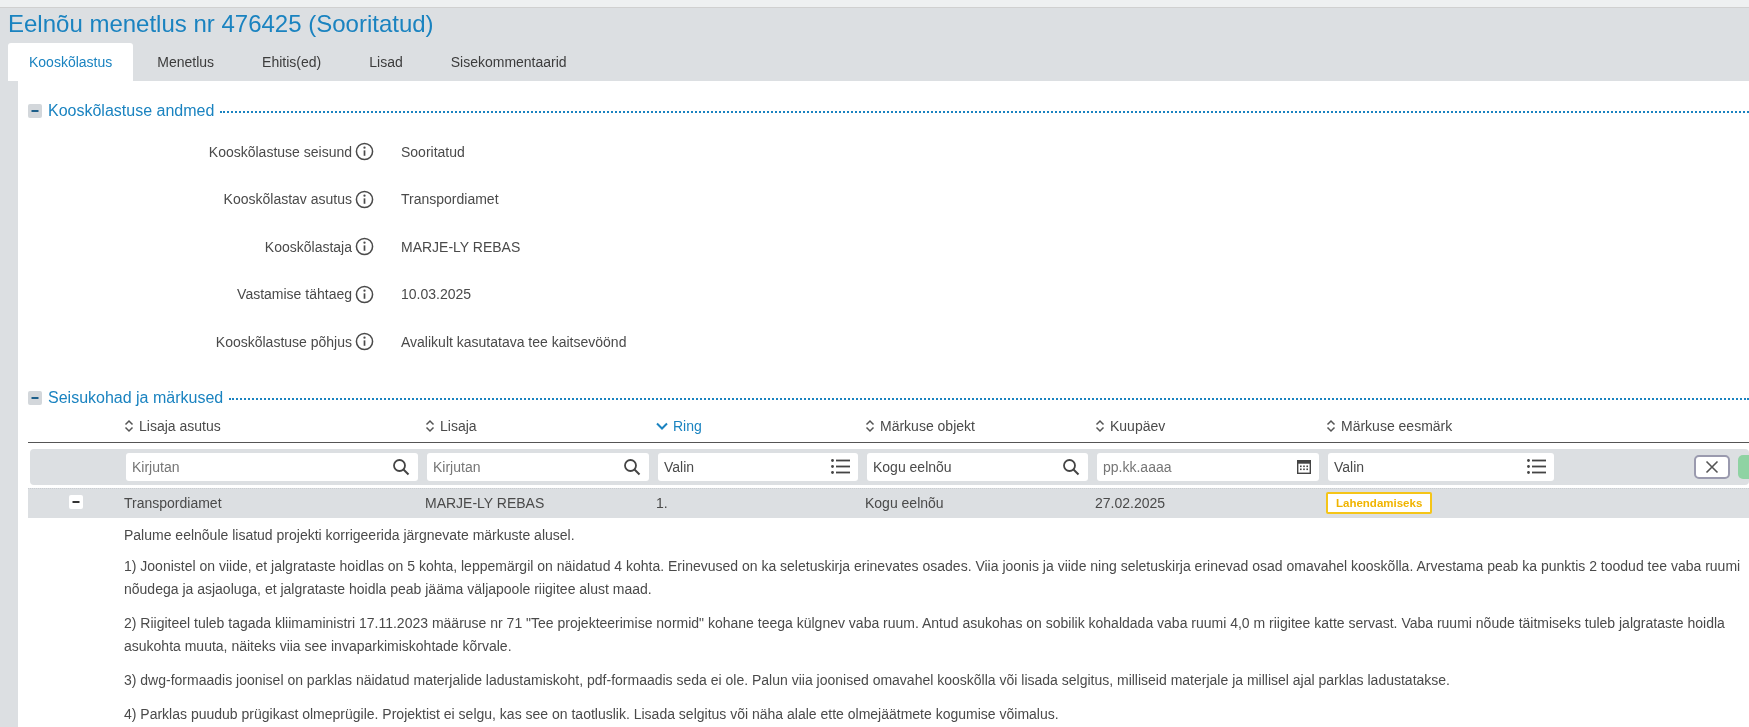 This screenshot has width=1749, height=727. Describe the element at coordinates (905, 503) in the screenshot. I see `table-cell-text: Kogu eelnõu` at that location.